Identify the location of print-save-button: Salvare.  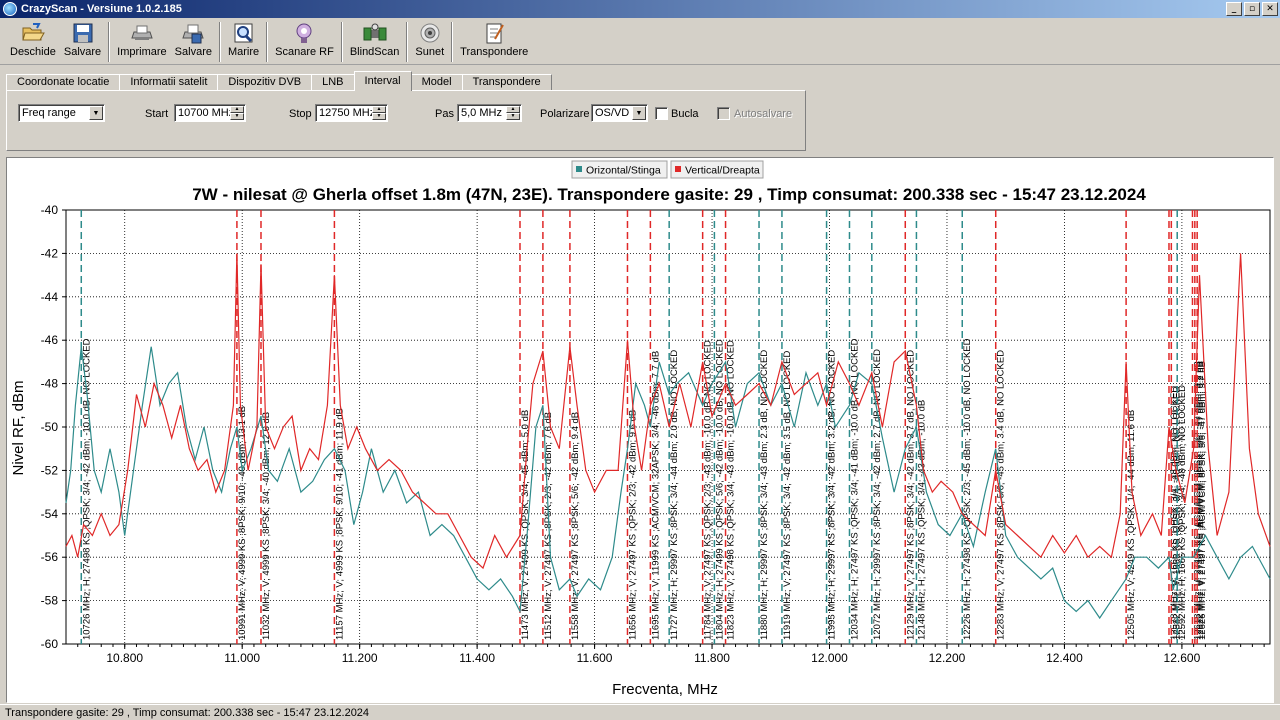
(193, 41).